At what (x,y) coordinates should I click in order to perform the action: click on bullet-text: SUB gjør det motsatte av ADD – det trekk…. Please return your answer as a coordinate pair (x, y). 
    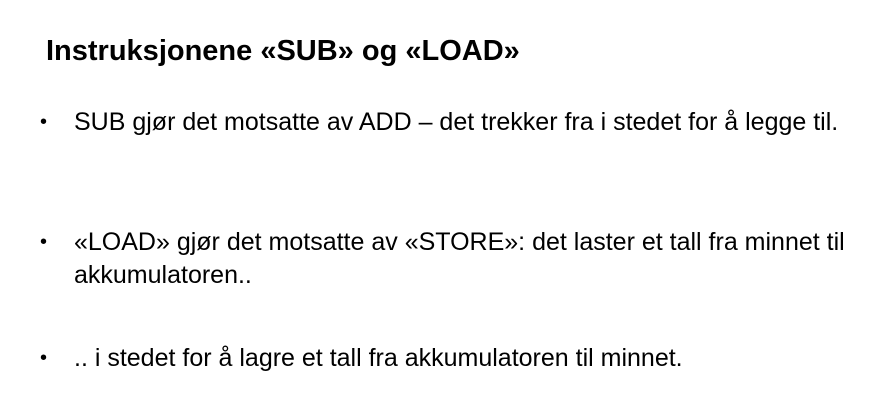
    Looking at the image, I should click on (456, 122).